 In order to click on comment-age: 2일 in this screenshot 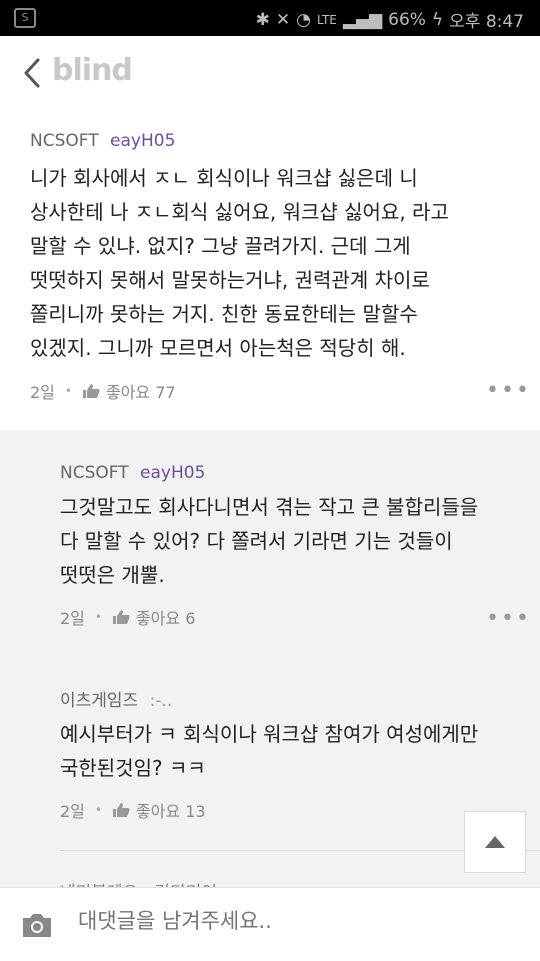, I will do `click(42, 392)`.